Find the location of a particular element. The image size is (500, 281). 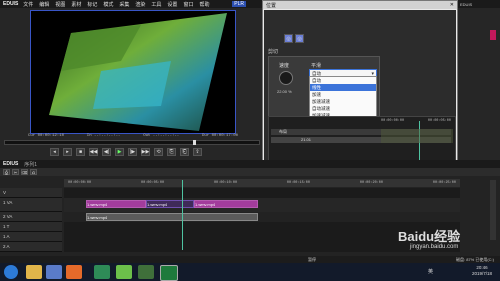

timeline-cursor is located at coordinates (182, 215).